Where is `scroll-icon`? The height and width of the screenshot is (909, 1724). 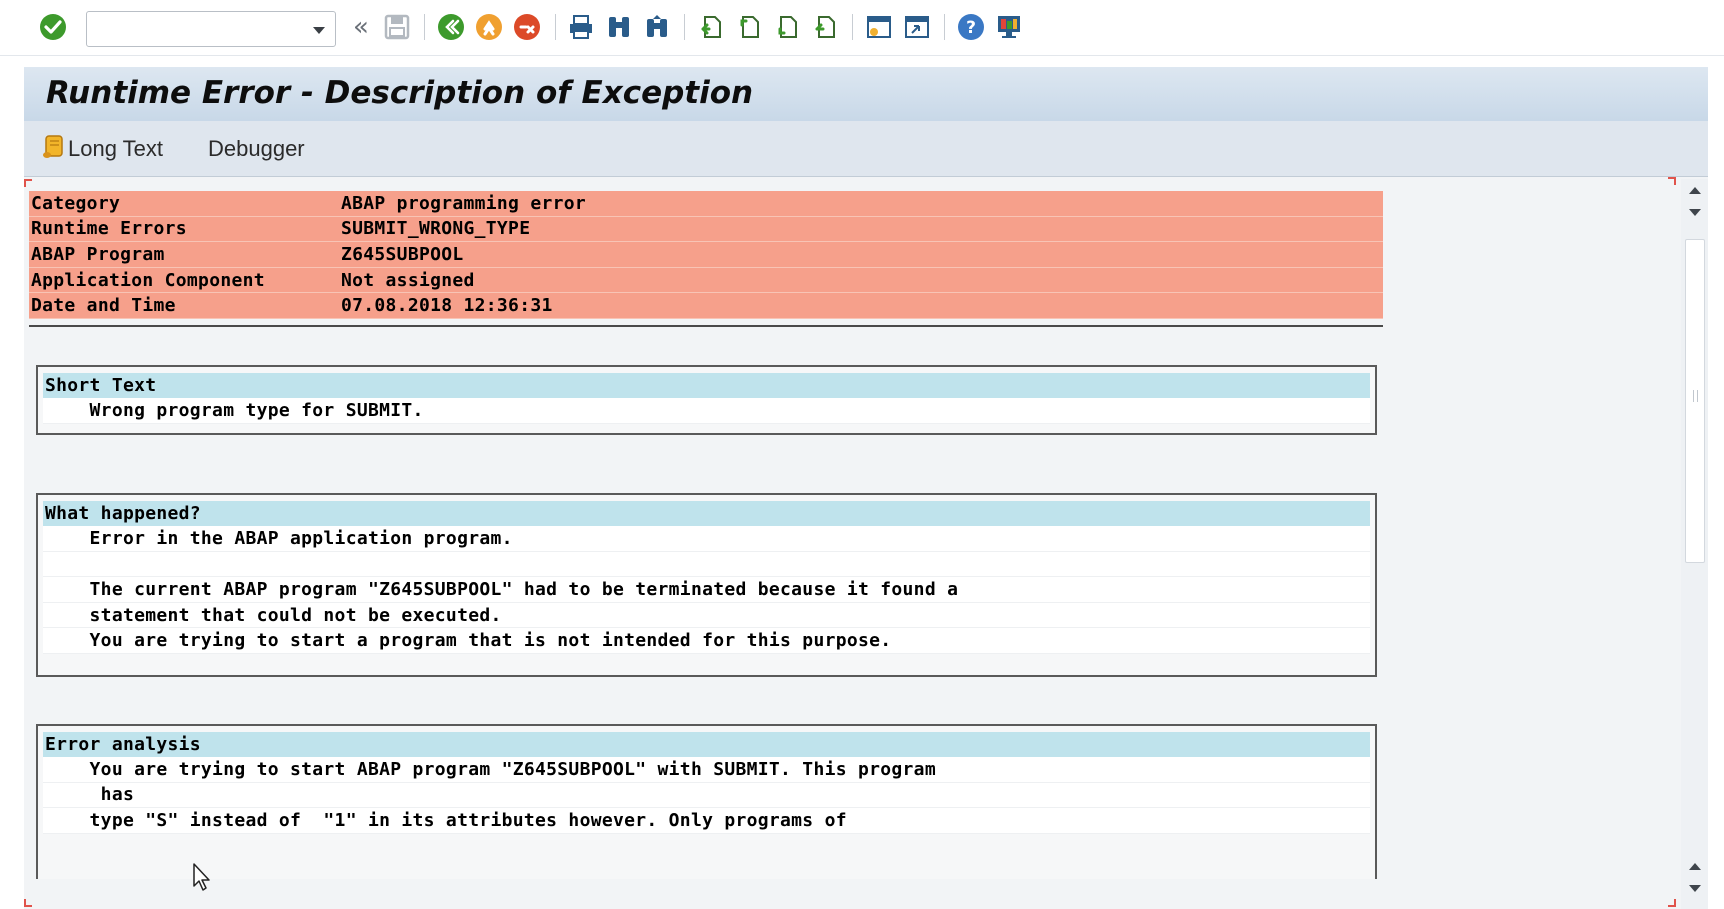
scroll-icon is located at coordinates (54, 149).